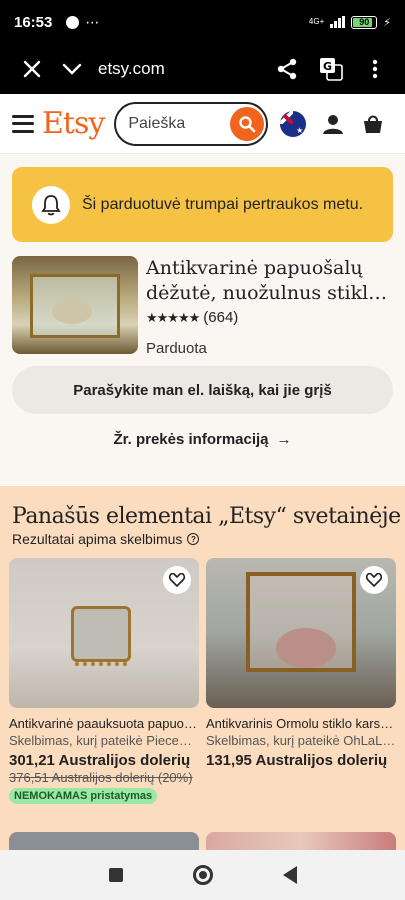 Image resolution: width=405 pixels, height=900 pixels. I want to click on status-left: 16:53 ⋯, so click(57, 22).